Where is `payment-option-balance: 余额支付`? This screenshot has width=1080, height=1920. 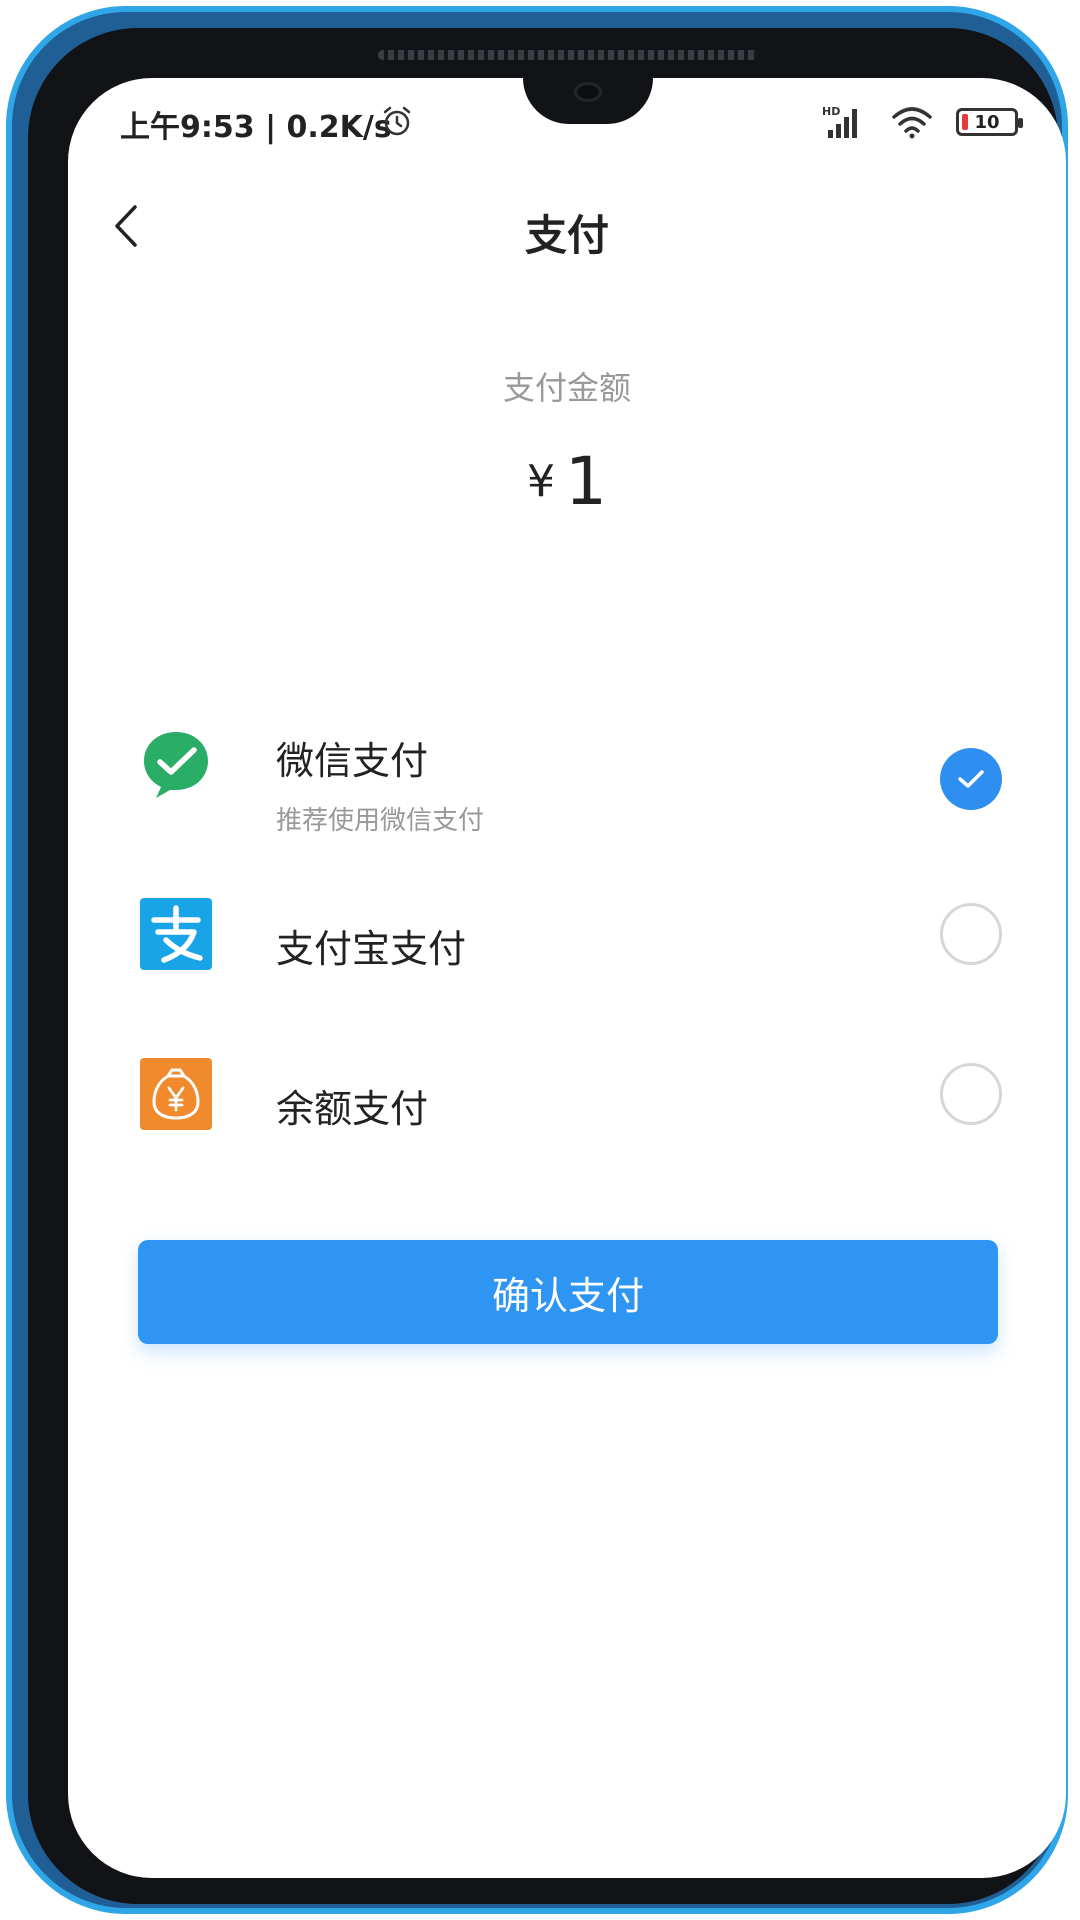 payment-option-balance: 余额支付 is located at coordinates (567, 1103).